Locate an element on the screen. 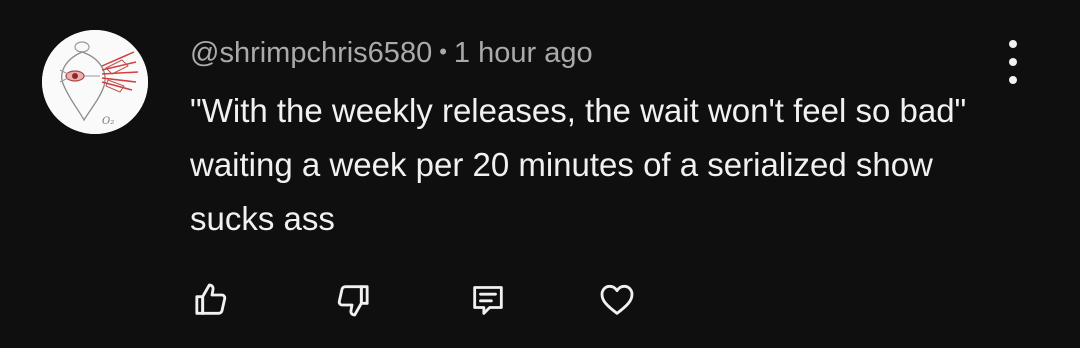 This screenshot has height=348, width=1080. thumbs-up-icon is located at coordinates (211, 299).